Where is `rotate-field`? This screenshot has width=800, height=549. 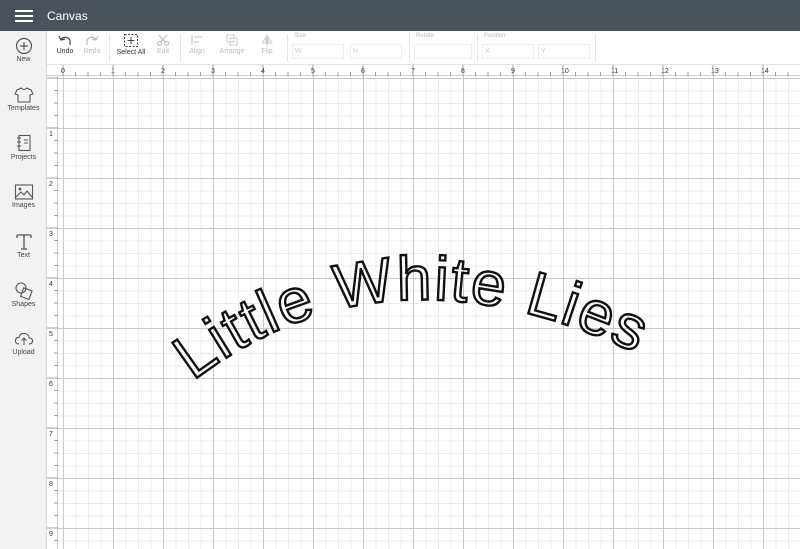 rotate-field is located at coordinates (443, 51).